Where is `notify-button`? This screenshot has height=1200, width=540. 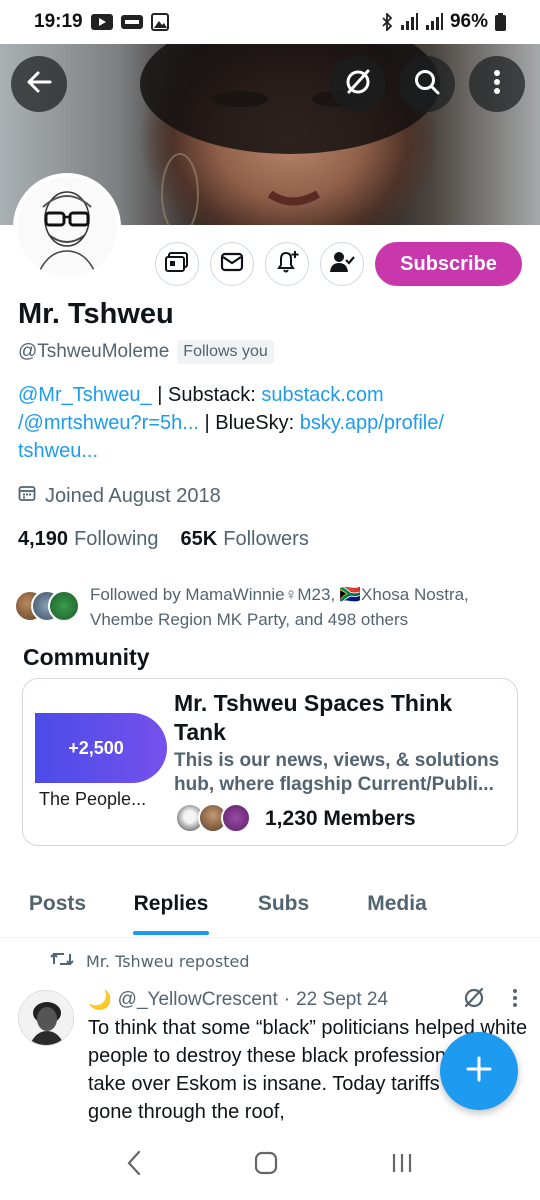 notify-button is located at coordinates (287, 264).